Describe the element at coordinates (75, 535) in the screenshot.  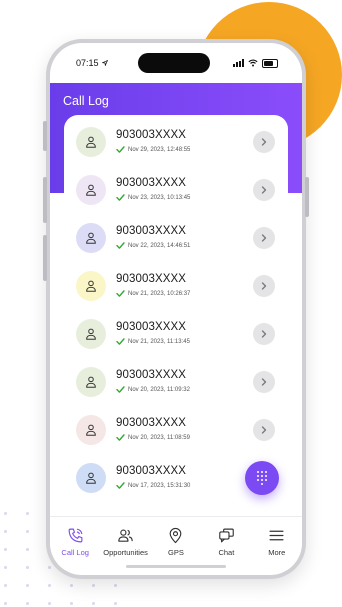
I see `phone-call-icon` at that location.